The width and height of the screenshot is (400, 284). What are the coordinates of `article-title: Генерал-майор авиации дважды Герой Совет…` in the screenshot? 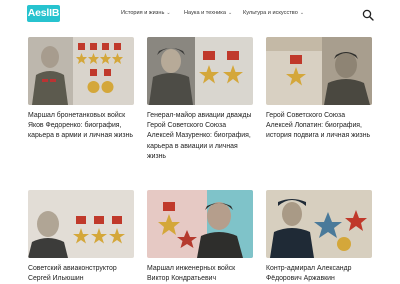 It's located at (200, 136).